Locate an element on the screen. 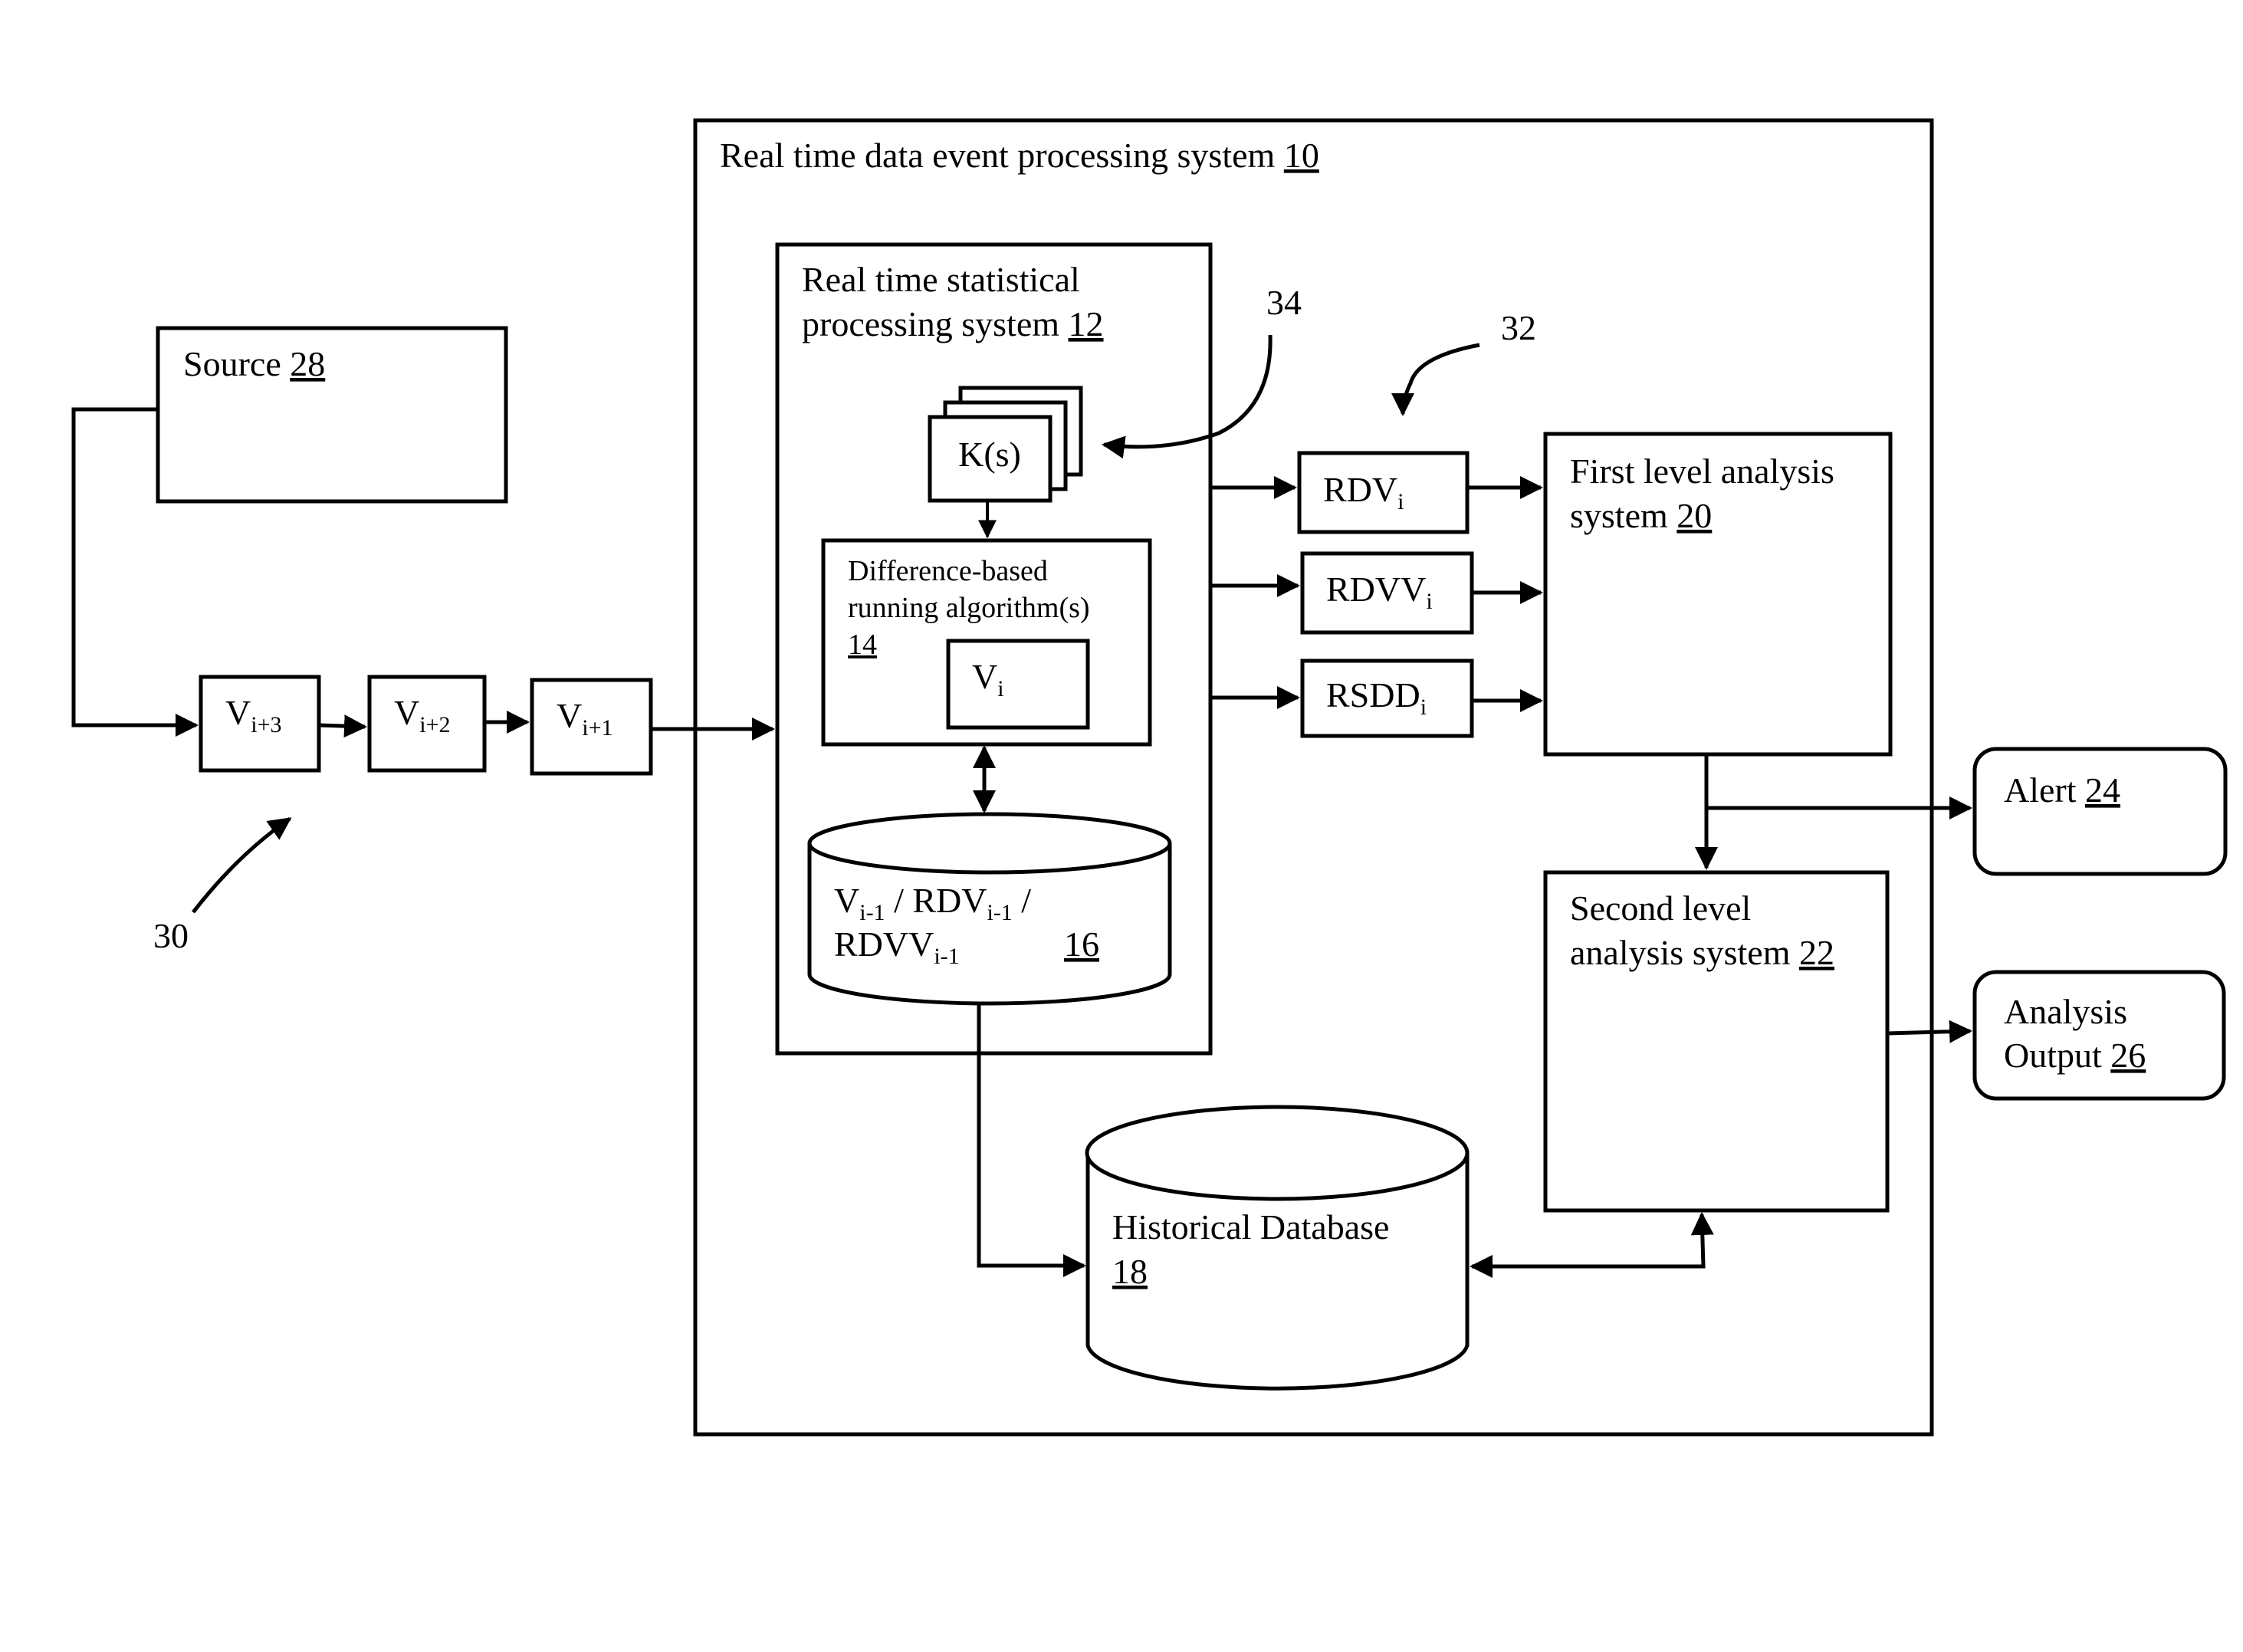 The width and height of the screenshot is (2243, 1652). output-box-rdv: RDVi is located at coordinates (1383, 492).